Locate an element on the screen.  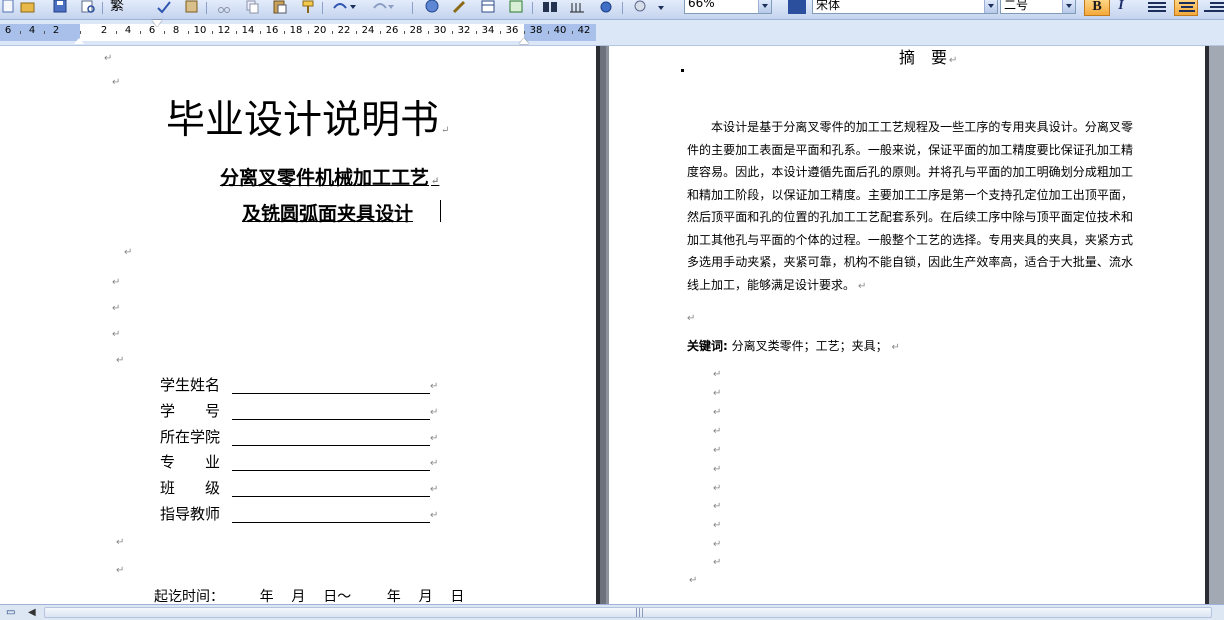
abstract-title: 摘 要 ↵ is located at coordinates (928, 57).